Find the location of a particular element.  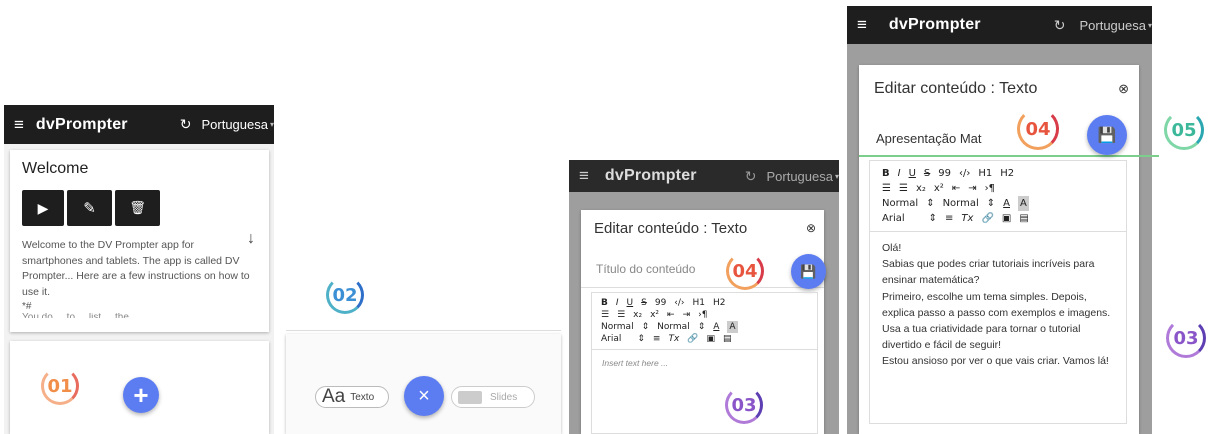

slides-chip: Slides is located at coordinates (493, 397).